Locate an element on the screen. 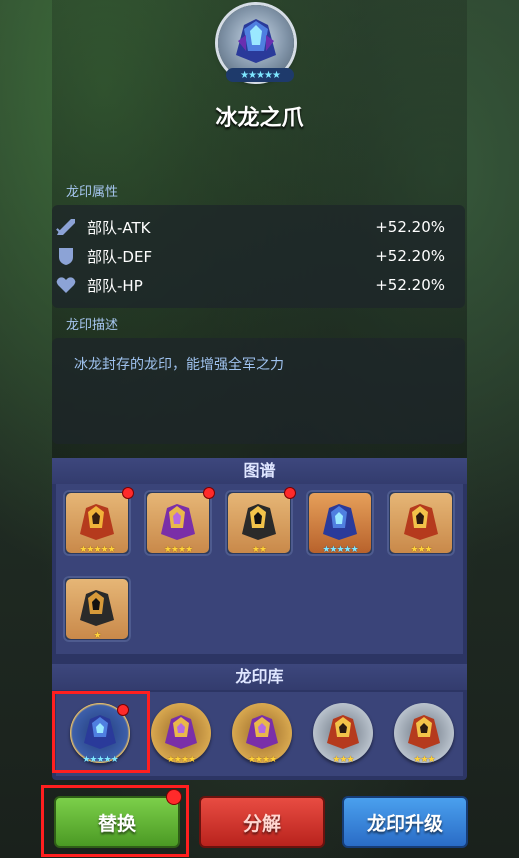  selected-coin-highlight is located at coordinates (101, 732).